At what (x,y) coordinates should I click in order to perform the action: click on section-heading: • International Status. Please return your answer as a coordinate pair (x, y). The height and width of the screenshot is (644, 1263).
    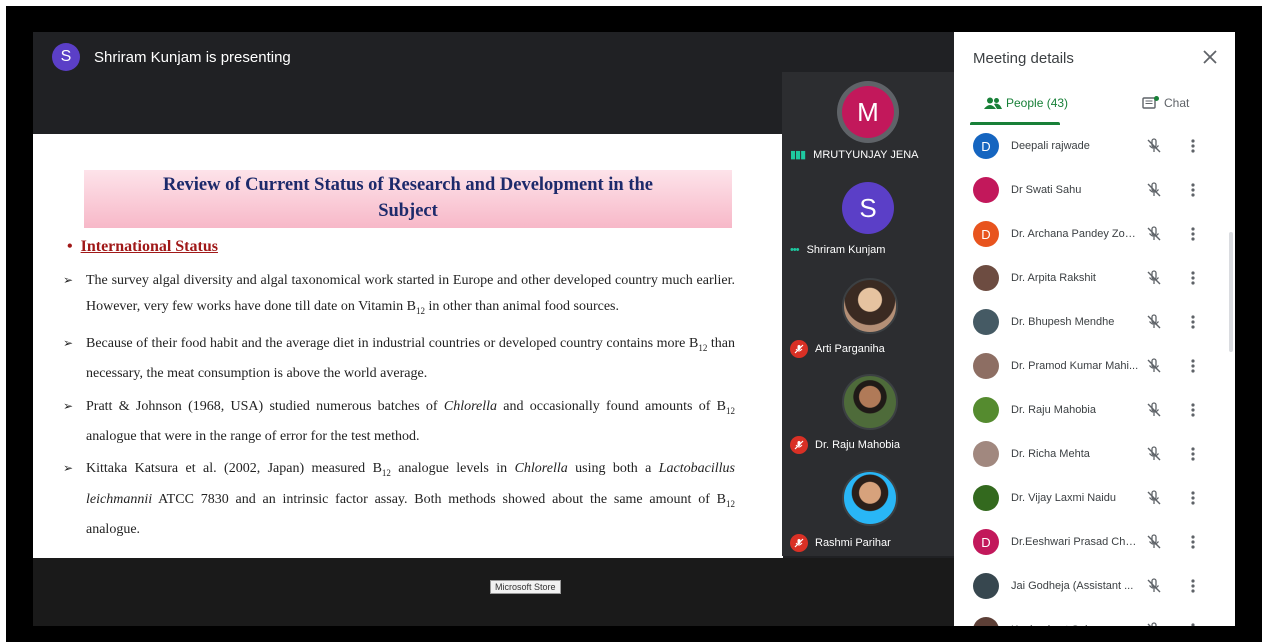
    Looking at the image, I should click on (142, 247).